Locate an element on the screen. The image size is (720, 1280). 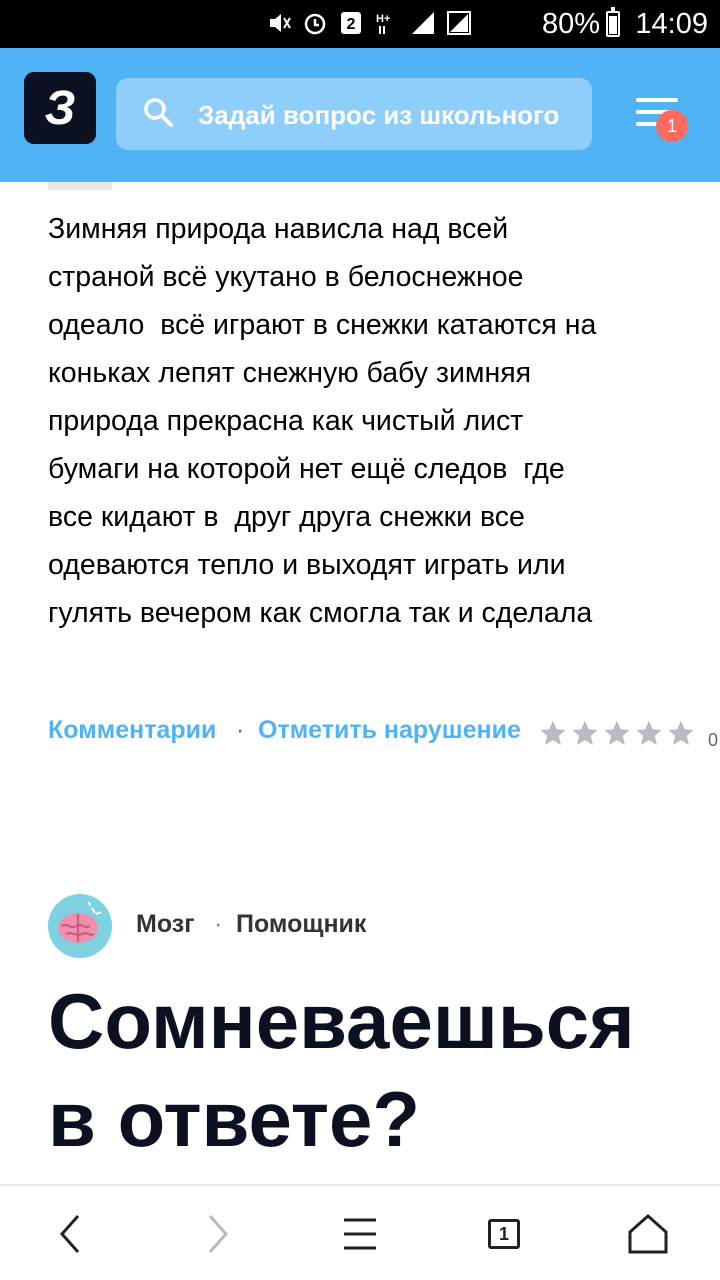
browser-bottom-nav: 1 is located at coordinates (360, 1232).